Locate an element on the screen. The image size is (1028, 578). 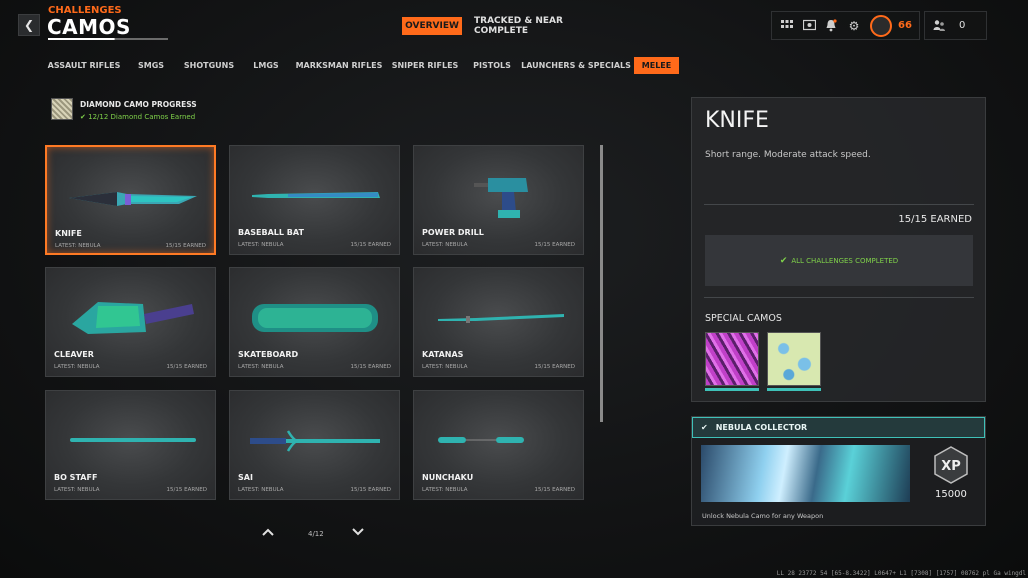
special-camos-label: SPECIAL CAMOS is located at coordinates (743, 318).